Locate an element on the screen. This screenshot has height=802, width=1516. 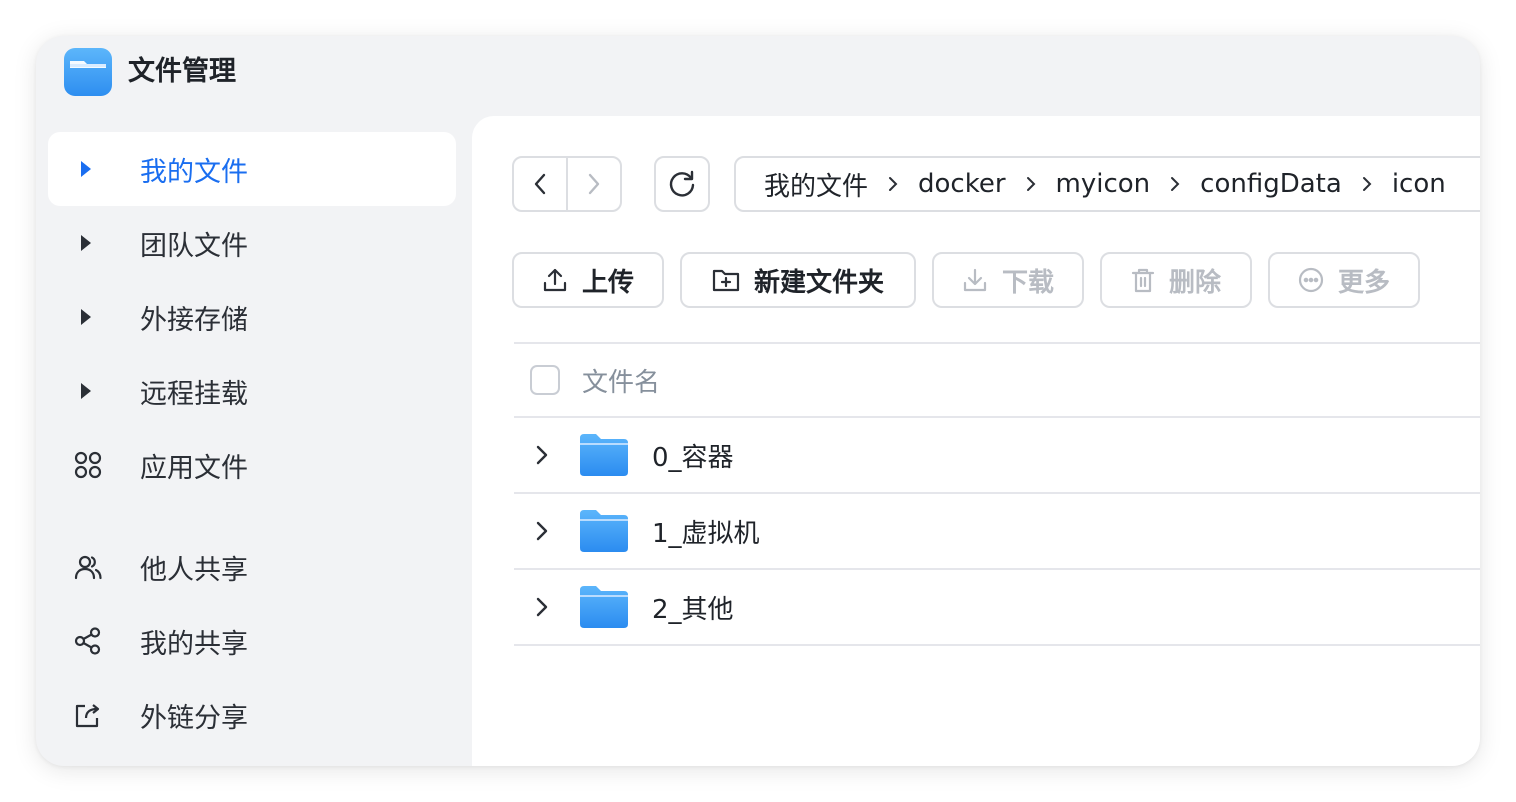
forward-button is located at coordinates (594, 184).